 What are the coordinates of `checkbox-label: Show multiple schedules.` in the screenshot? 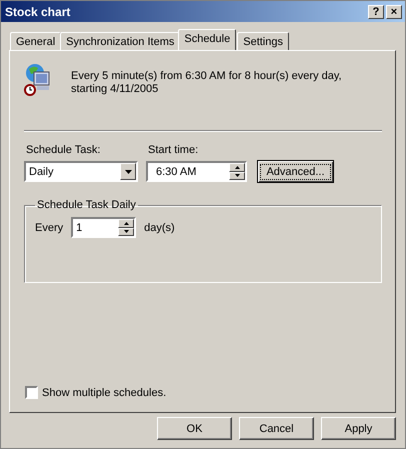 It's located at (104, 392).